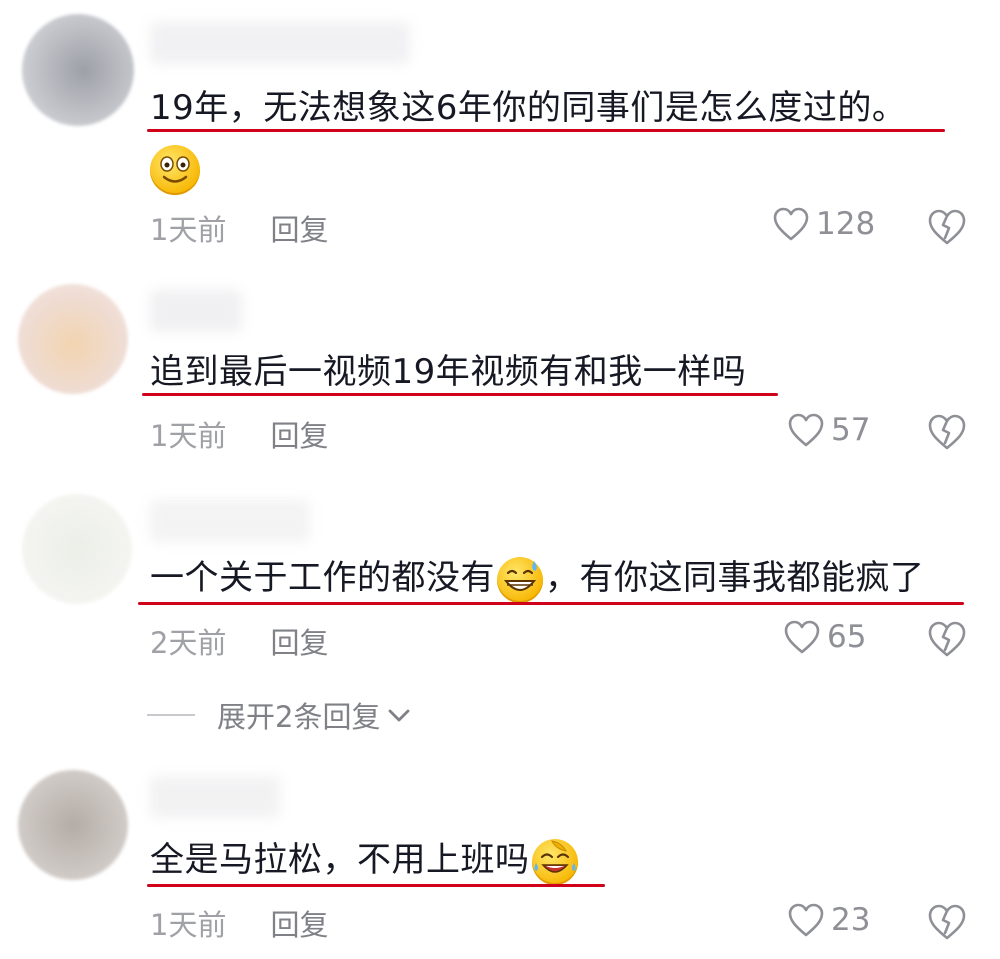 The width and height of the screenshot is (1000, 959). Describe the element at coordinates (188, 643) in the screenshot. I see `comment-time: 2天前` at that location.